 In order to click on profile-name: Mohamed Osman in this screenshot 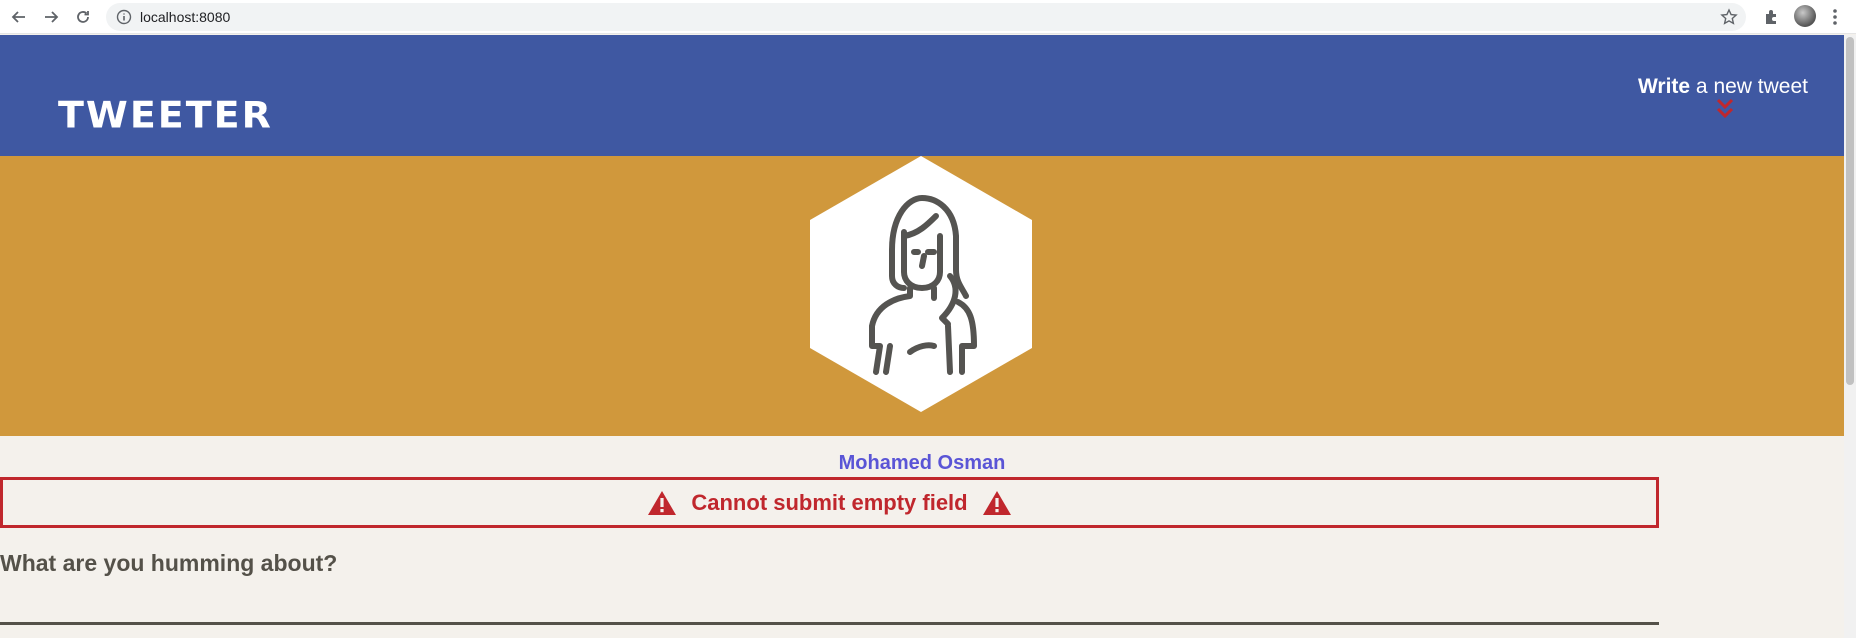, I will do `click(922, 463)`.